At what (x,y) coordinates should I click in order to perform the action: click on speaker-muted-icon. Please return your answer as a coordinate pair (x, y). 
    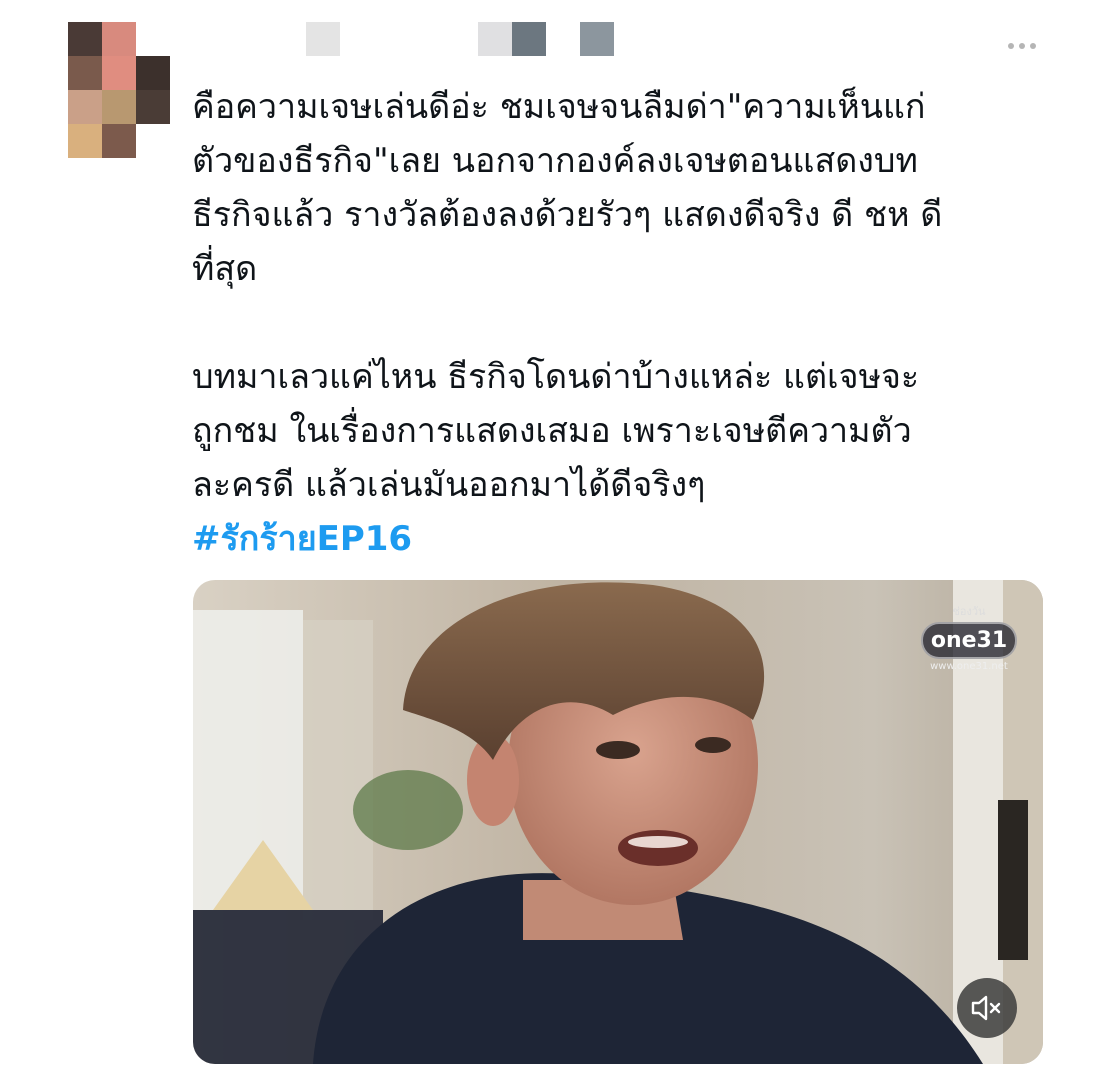
    Looking at the image, I should click on (986, 1008).